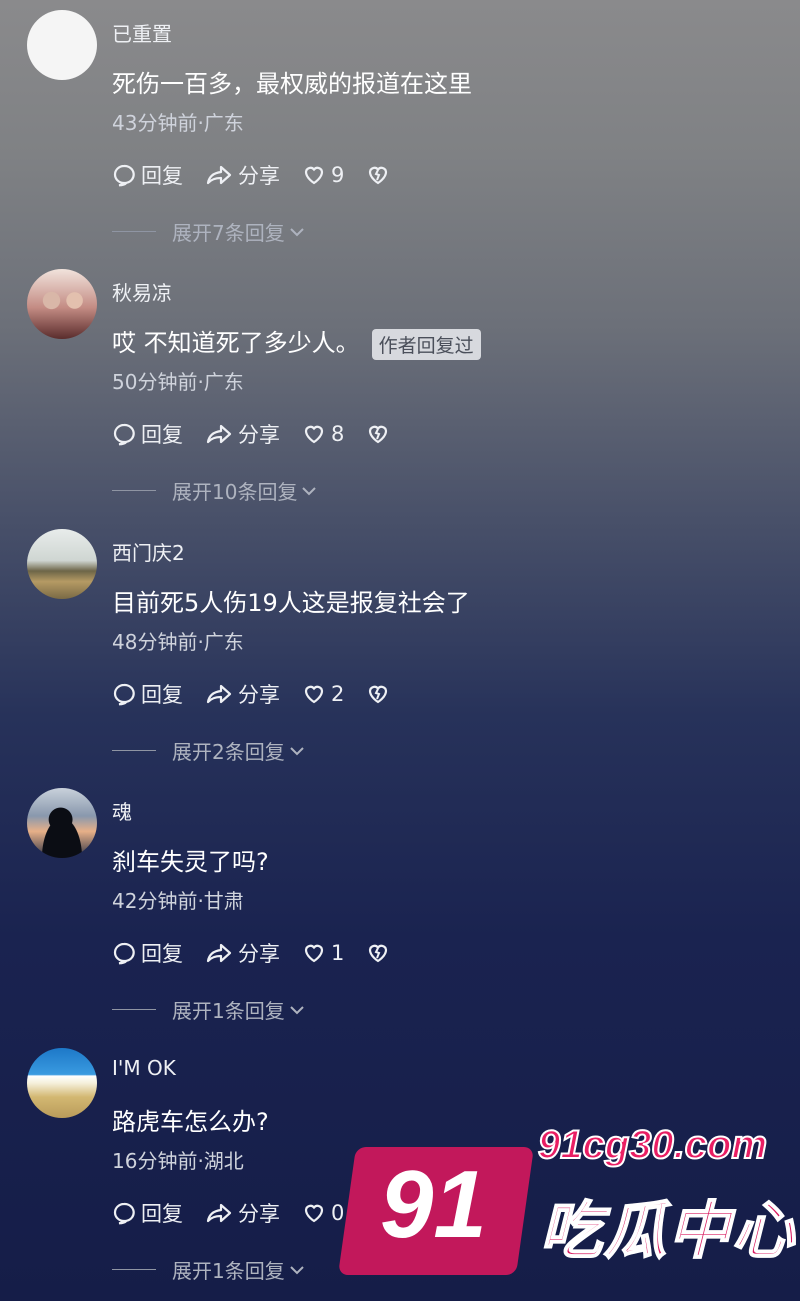 The height and width of the screenshot is (1301, 800). Describe the element at coordinates (142, 291) in the screenshot. I see `comment-username: 秋易凉` at that location.